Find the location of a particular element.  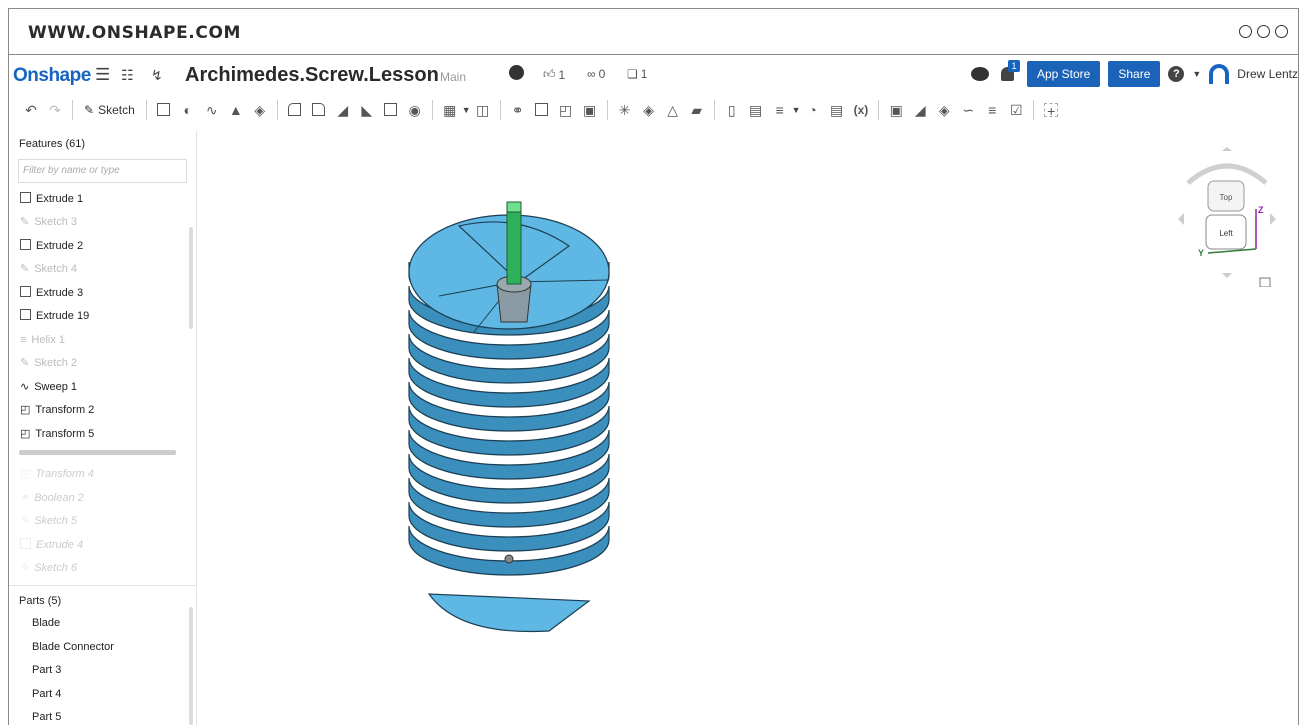

hole-icon: ◉ is located at coordinates (415, 110).